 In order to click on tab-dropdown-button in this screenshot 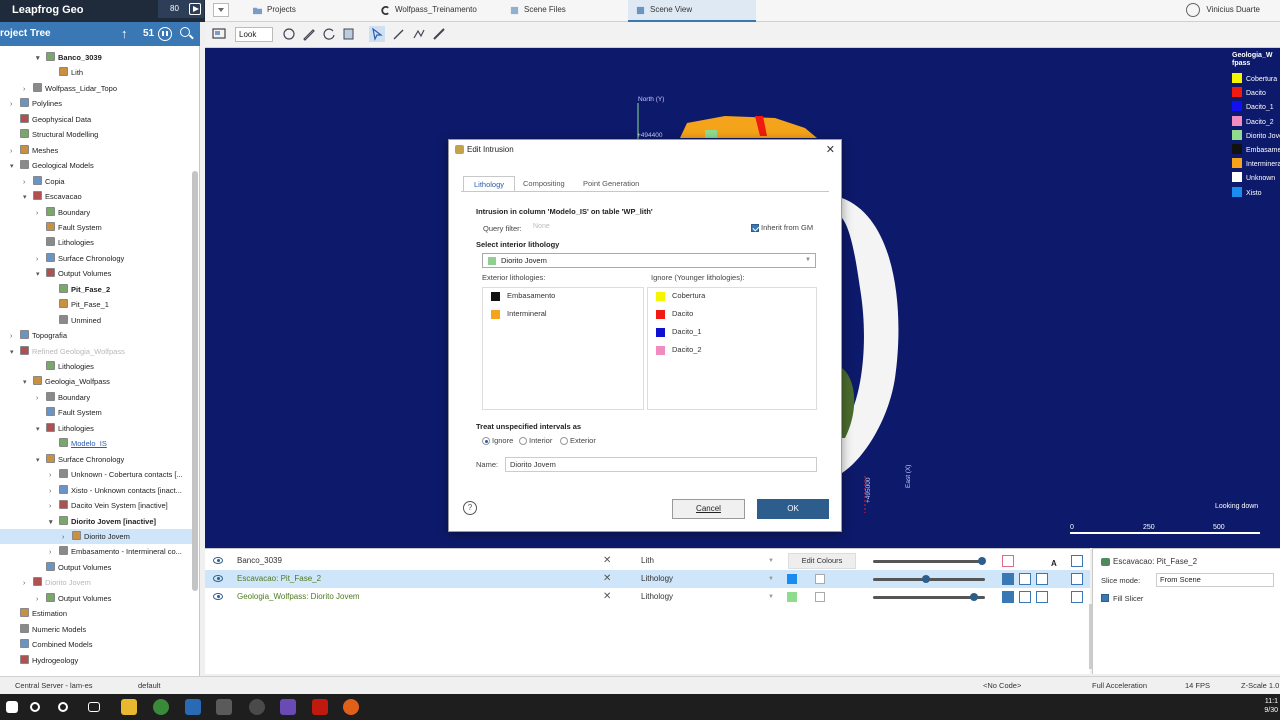, I will do `click(221, 10)`.